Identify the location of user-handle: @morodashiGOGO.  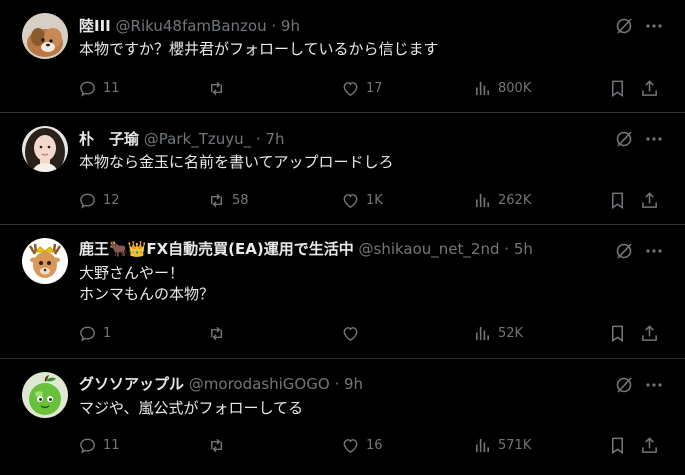
(259, 384).